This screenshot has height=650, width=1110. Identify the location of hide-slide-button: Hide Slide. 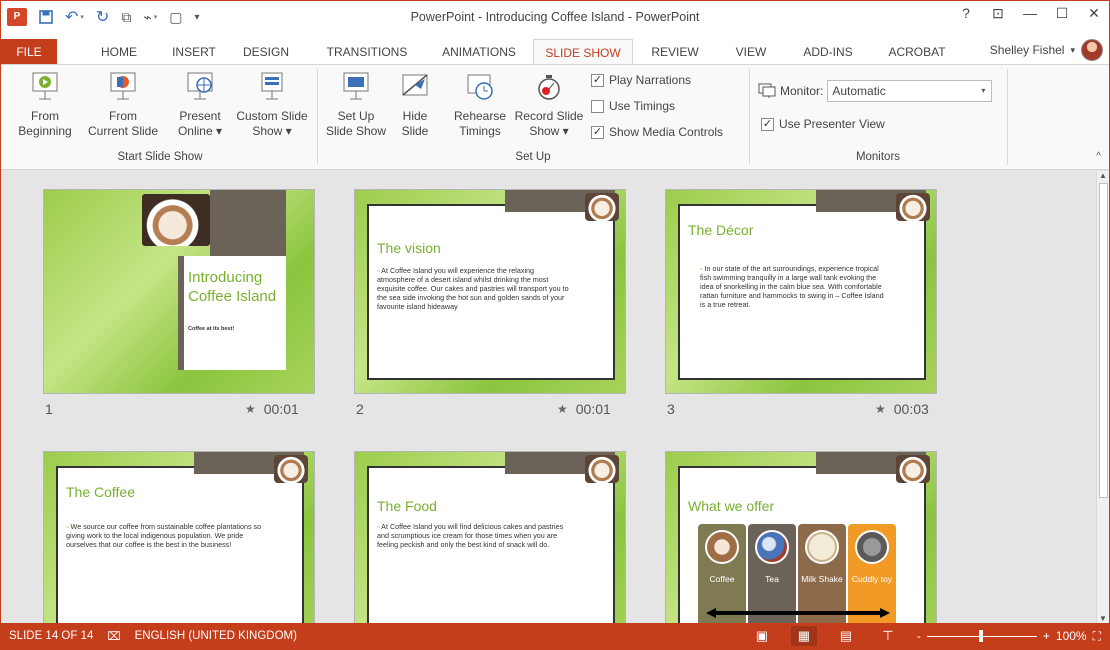
(415, 105).